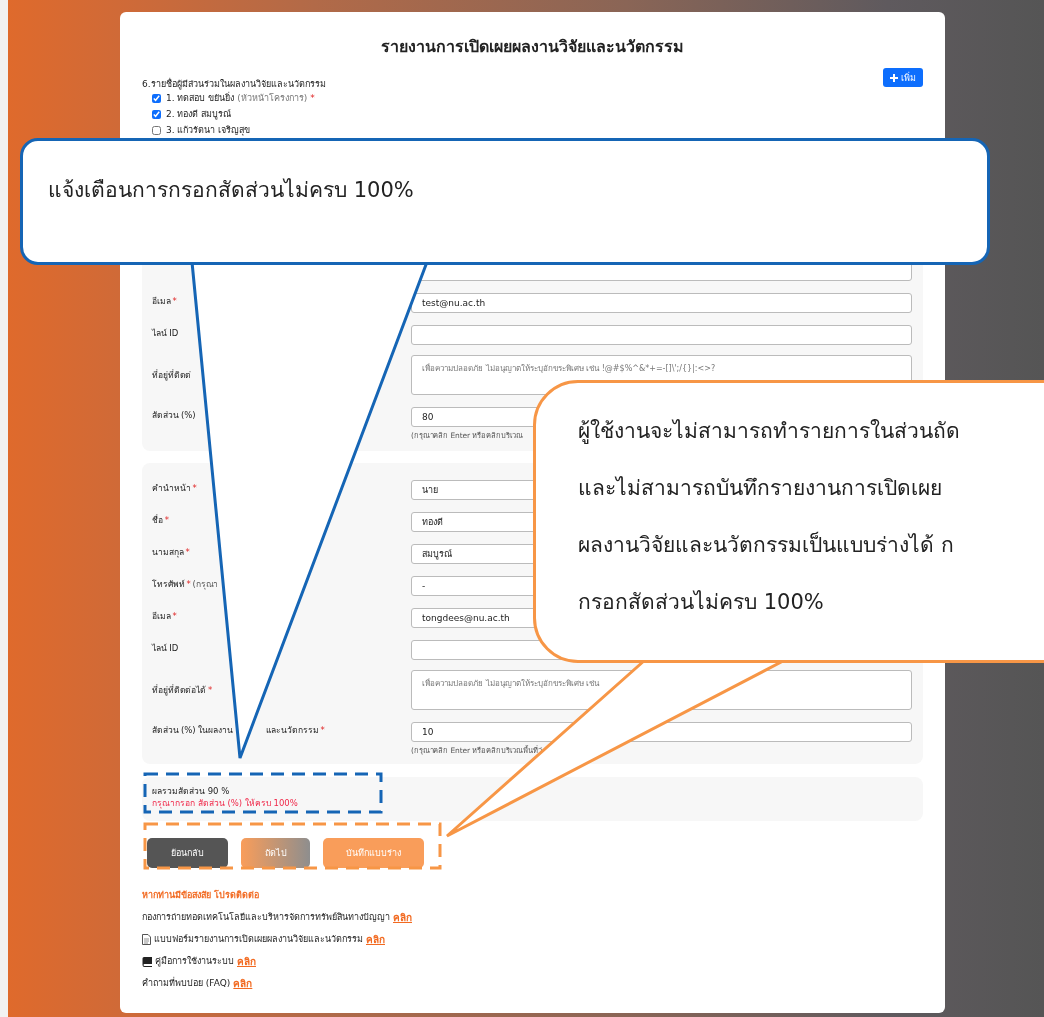 Image resolution: width=1044 pixels, height=1017 pixels. Describe the element at coordinates (769, 517) in the screenshot. I see `callout-text: ผู้ใช้งานจะไม่สามารถทำรายการในส่วนถัด และไม่สามารถบันทึกรายงานการเปิดเผย ผลงานวิจัยและนวัตกรรมเป็นแบบร่างได้ ก กรอกสัดส่วนไม่ครบ 100%` at that location.